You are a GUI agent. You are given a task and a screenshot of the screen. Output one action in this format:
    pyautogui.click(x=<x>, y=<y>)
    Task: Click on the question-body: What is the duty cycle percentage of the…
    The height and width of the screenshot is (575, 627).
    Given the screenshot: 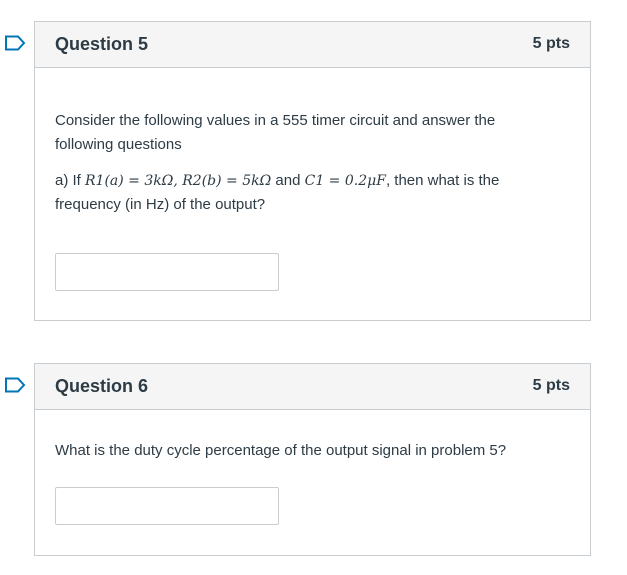 What is the action you would take?
    pyautogui.click(x=312, y=482)
    